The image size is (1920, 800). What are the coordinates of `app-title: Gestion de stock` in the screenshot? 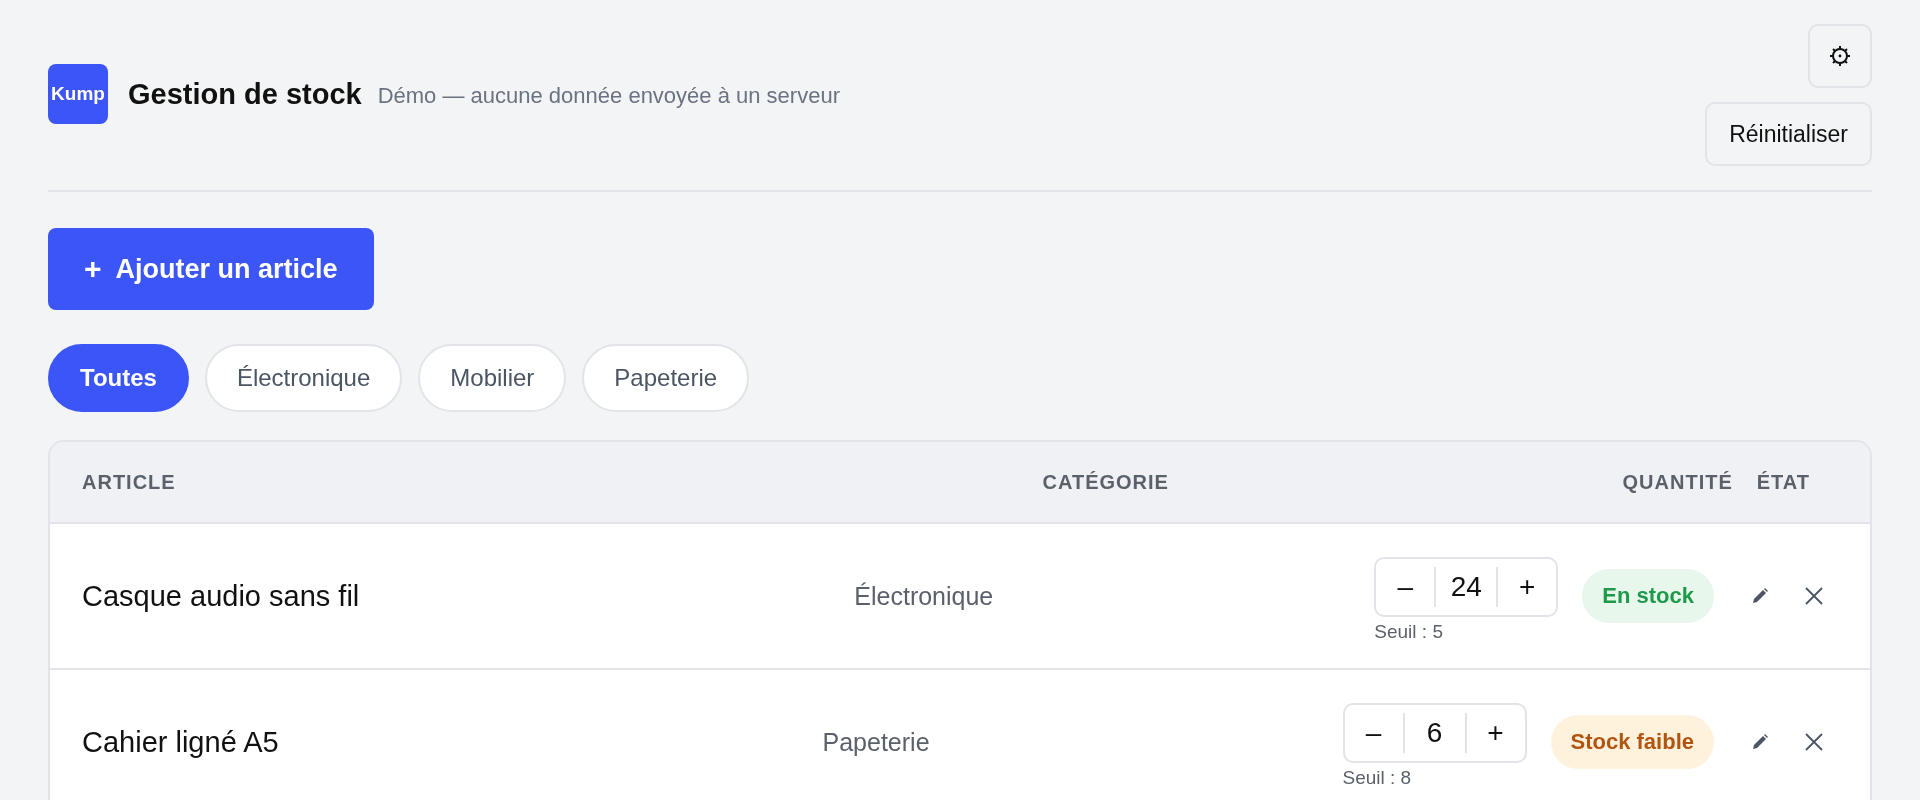 It's located at (245, 94).